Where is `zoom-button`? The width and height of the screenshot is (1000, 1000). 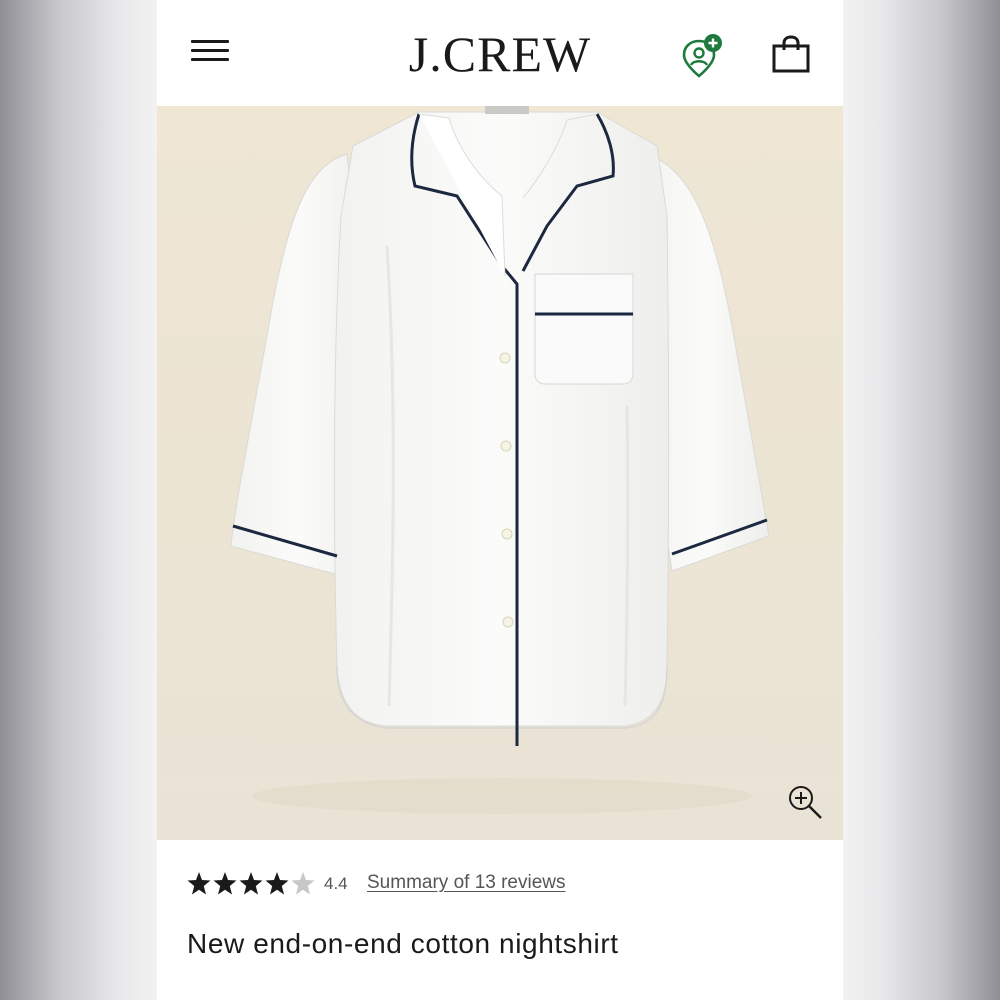
zoom-button is located at coordinates (805, 802).